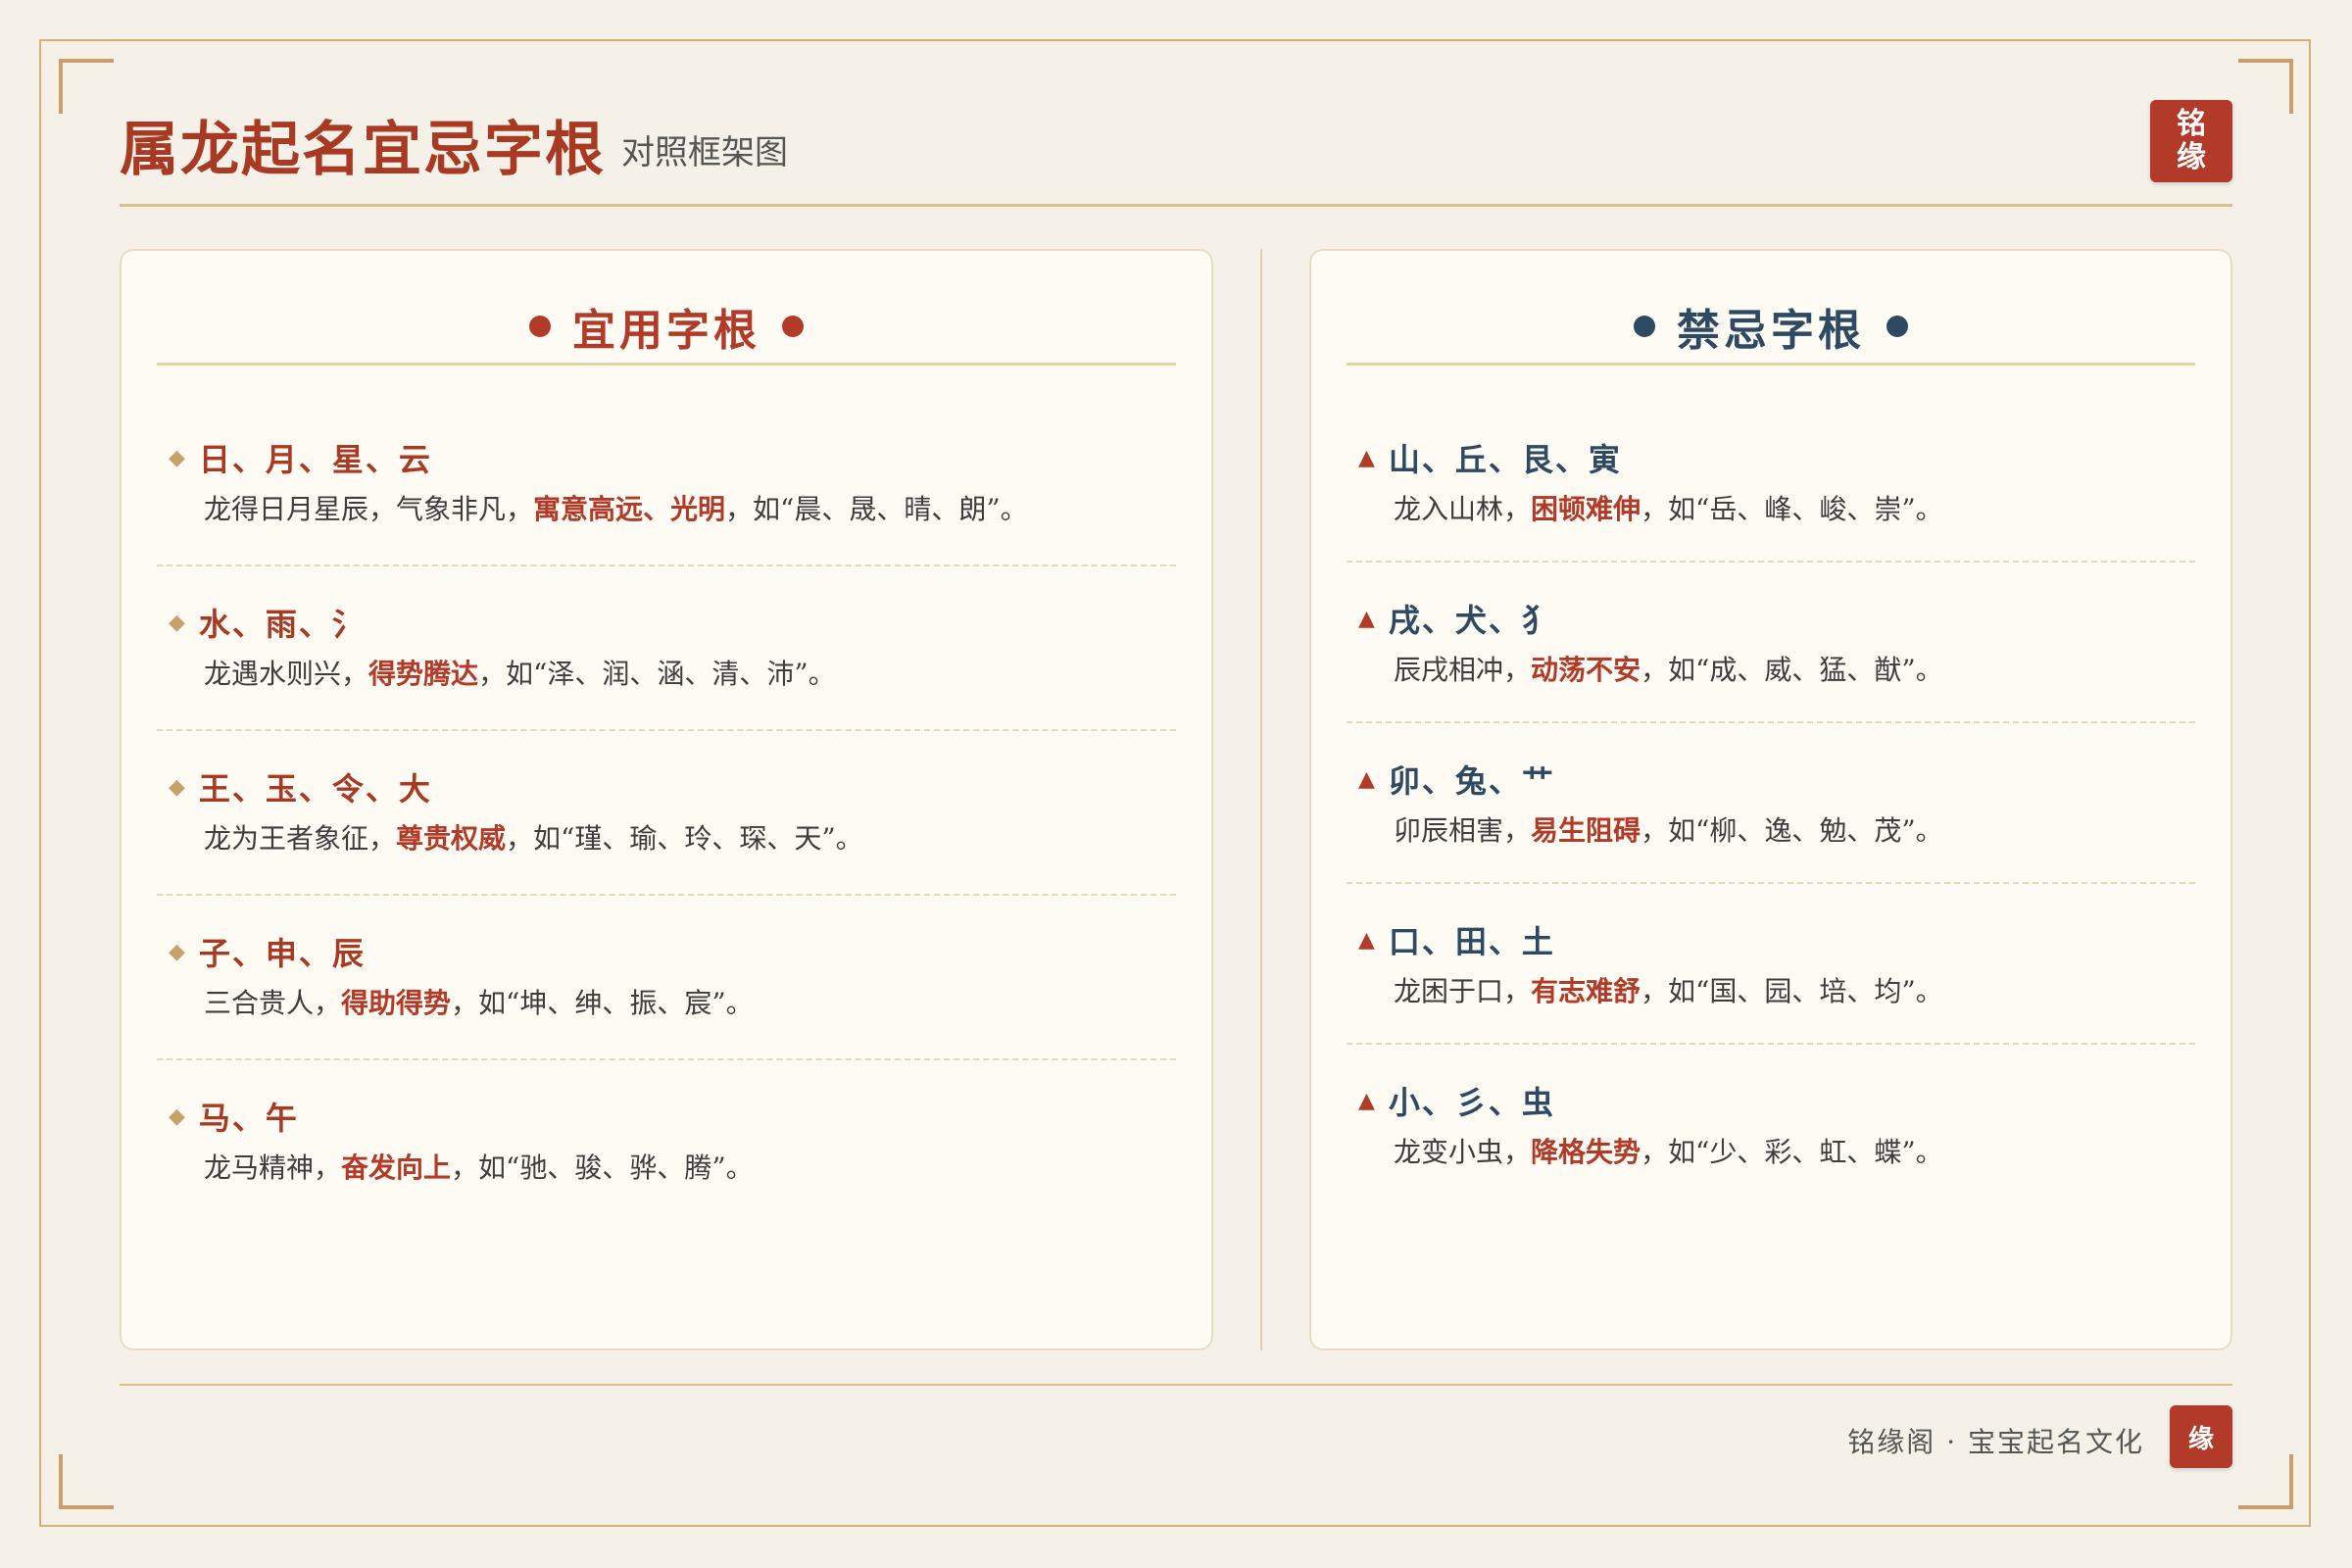 The width and height of the screenshot is (2352, 1568). Describe the element at coordinates (1505, 459) in the screenshot. I see `item-title-text: 山、丘、艮、寅` at that location.